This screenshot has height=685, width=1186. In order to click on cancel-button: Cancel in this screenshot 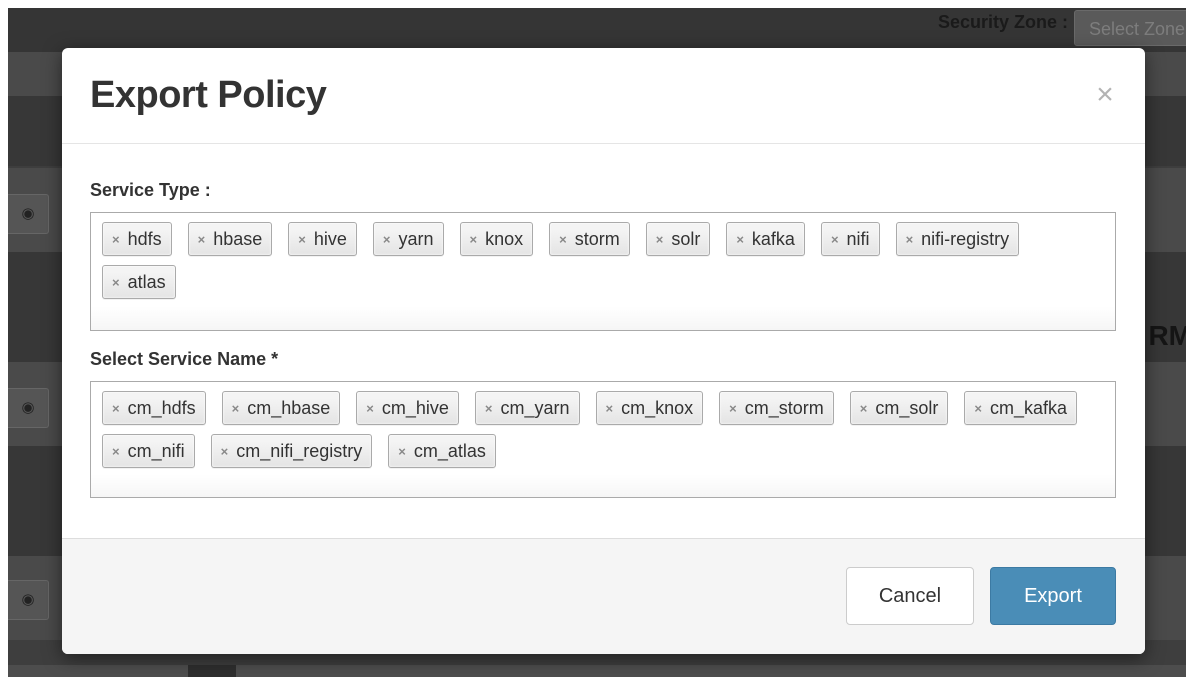, I will do `click(910, 596)`.